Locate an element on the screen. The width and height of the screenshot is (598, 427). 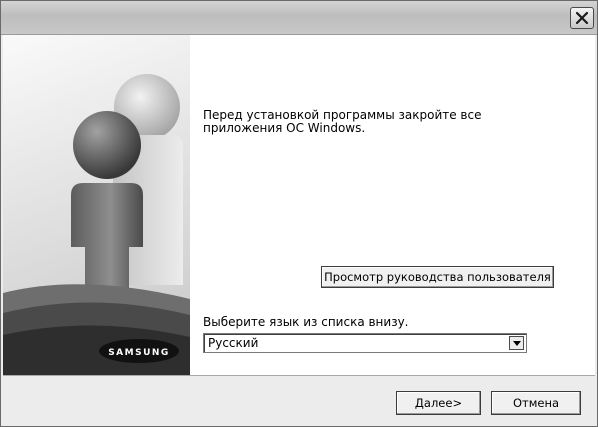
samsung-logo: SAMSUNG is located at coordinates (139, 353).